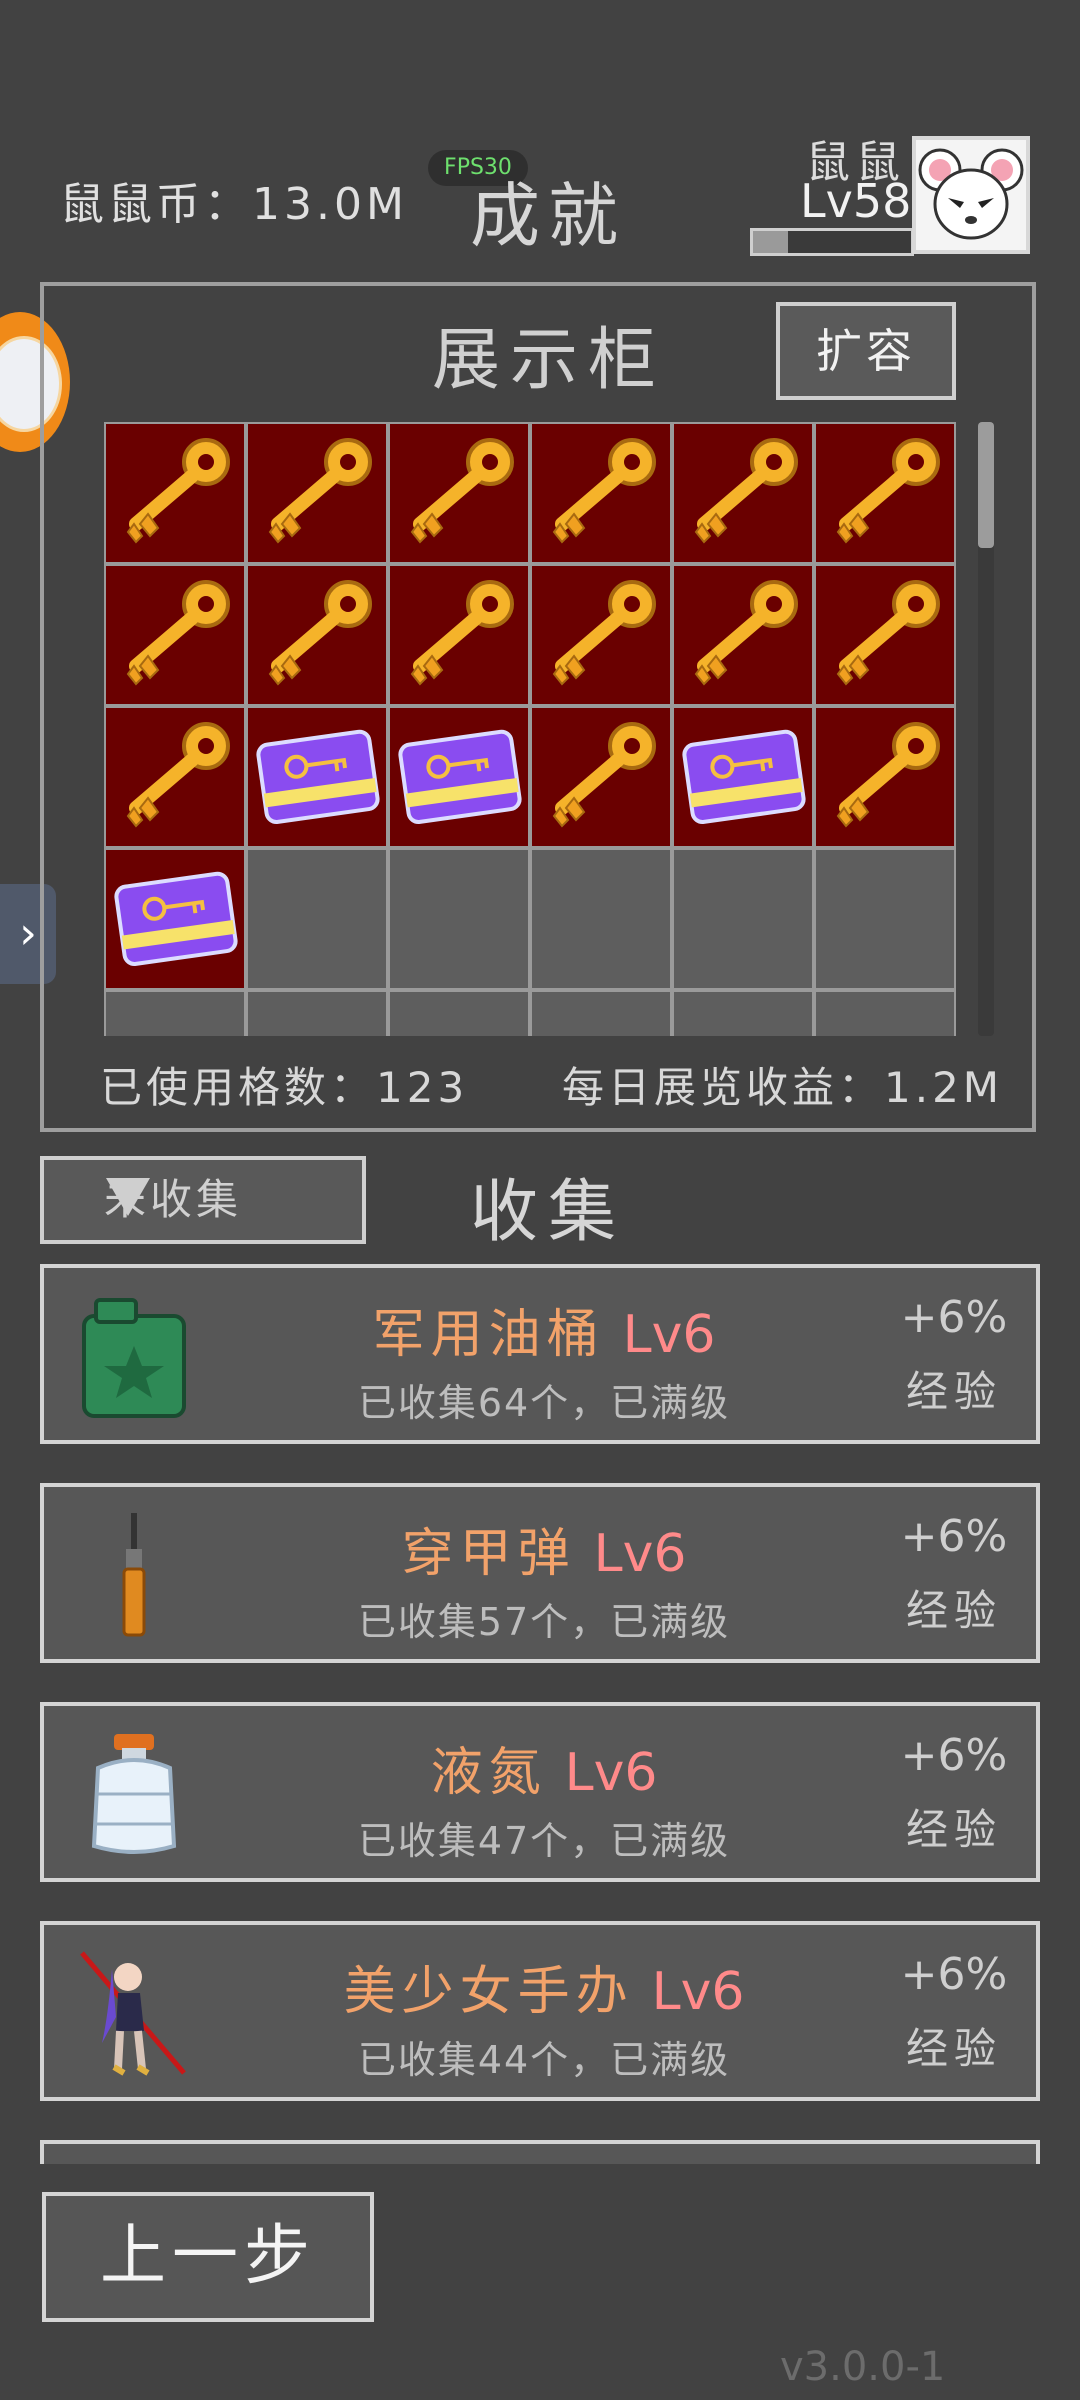  What do you see at coordinates (548, 216) in the screenshot?
I see `page-title: 成就` at bounding box center [548, 216].